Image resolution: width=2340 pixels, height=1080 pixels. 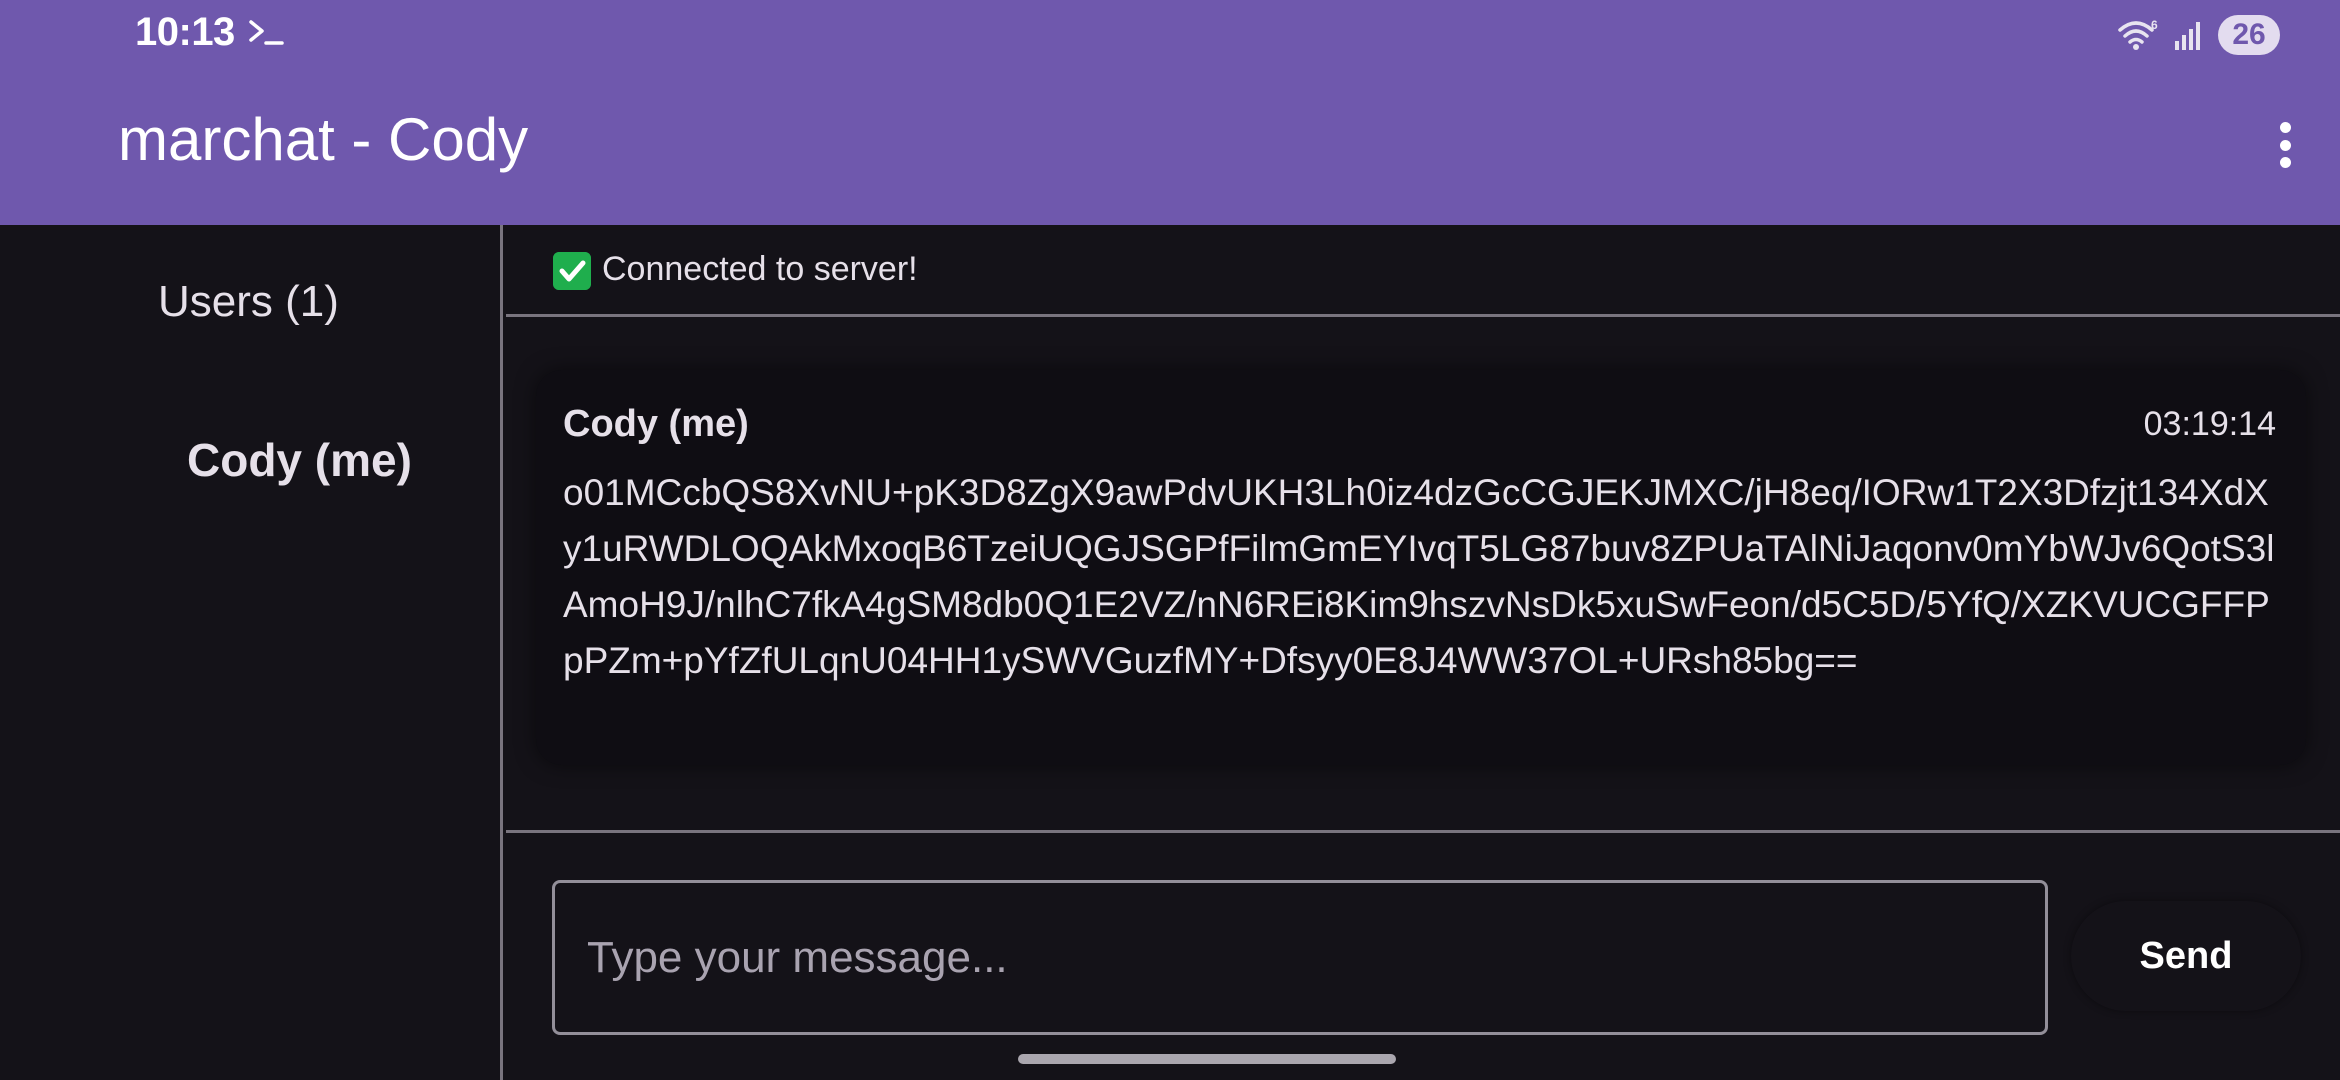 I want to click on status-time: 10:13, so click(x=185, y=32).